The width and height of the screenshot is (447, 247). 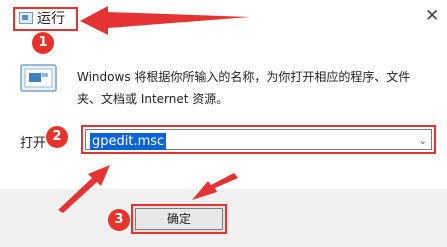 I want to click on step-badge-2: 2, so click(x=57, y=137).